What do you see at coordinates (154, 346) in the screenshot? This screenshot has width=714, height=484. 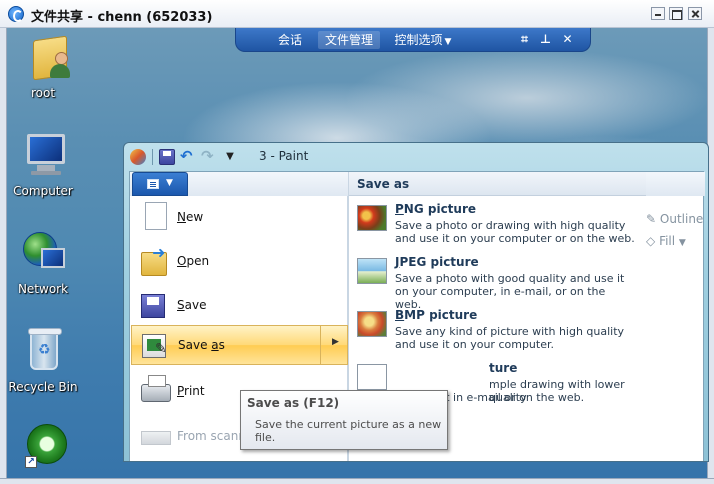 I see `save-as-icon` at bounding box center [154, 346].